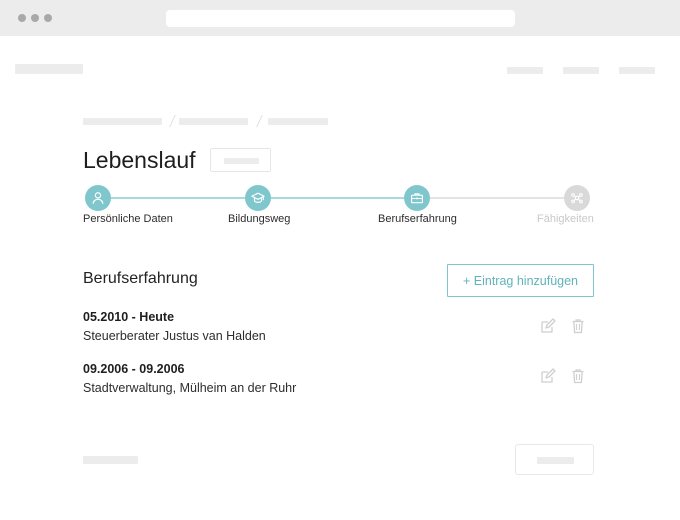  Describe the element at coordinates (22, 18) in the screenshot. I see `window-close-dot` at that location.